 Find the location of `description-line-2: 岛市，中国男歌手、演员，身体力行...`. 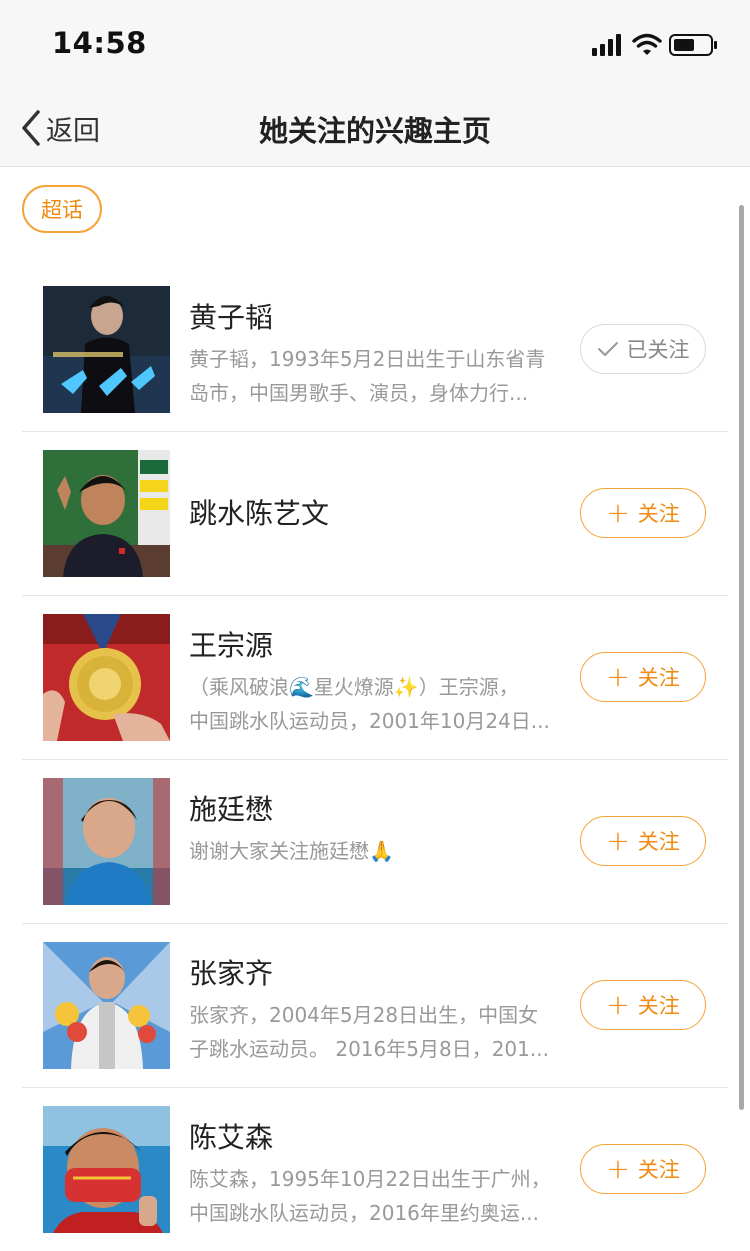

description-line-2: 岛市，中国男歌手、演员，身体力行... is located at coordinates (359, 393).